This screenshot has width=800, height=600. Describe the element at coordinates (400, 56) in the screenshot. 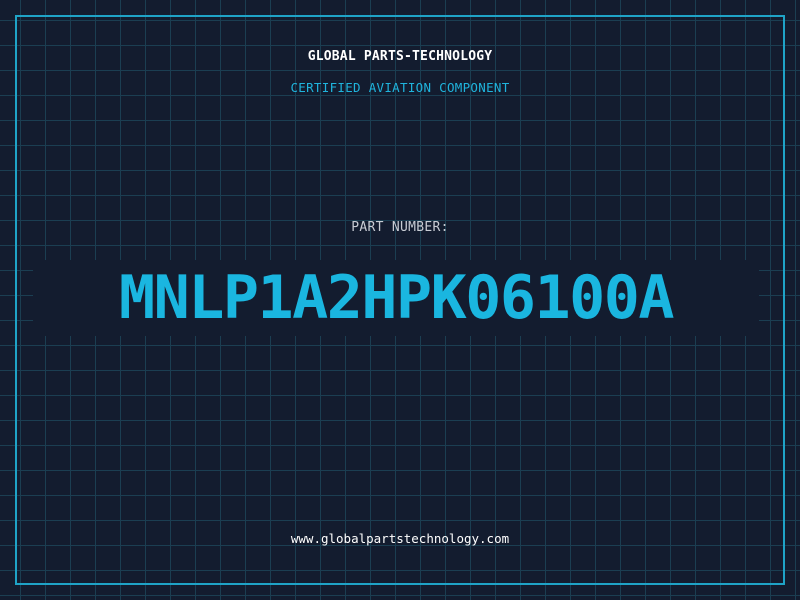

I see `company-name: GLOBAL PARTS-TECHNOLOGY` at that location.